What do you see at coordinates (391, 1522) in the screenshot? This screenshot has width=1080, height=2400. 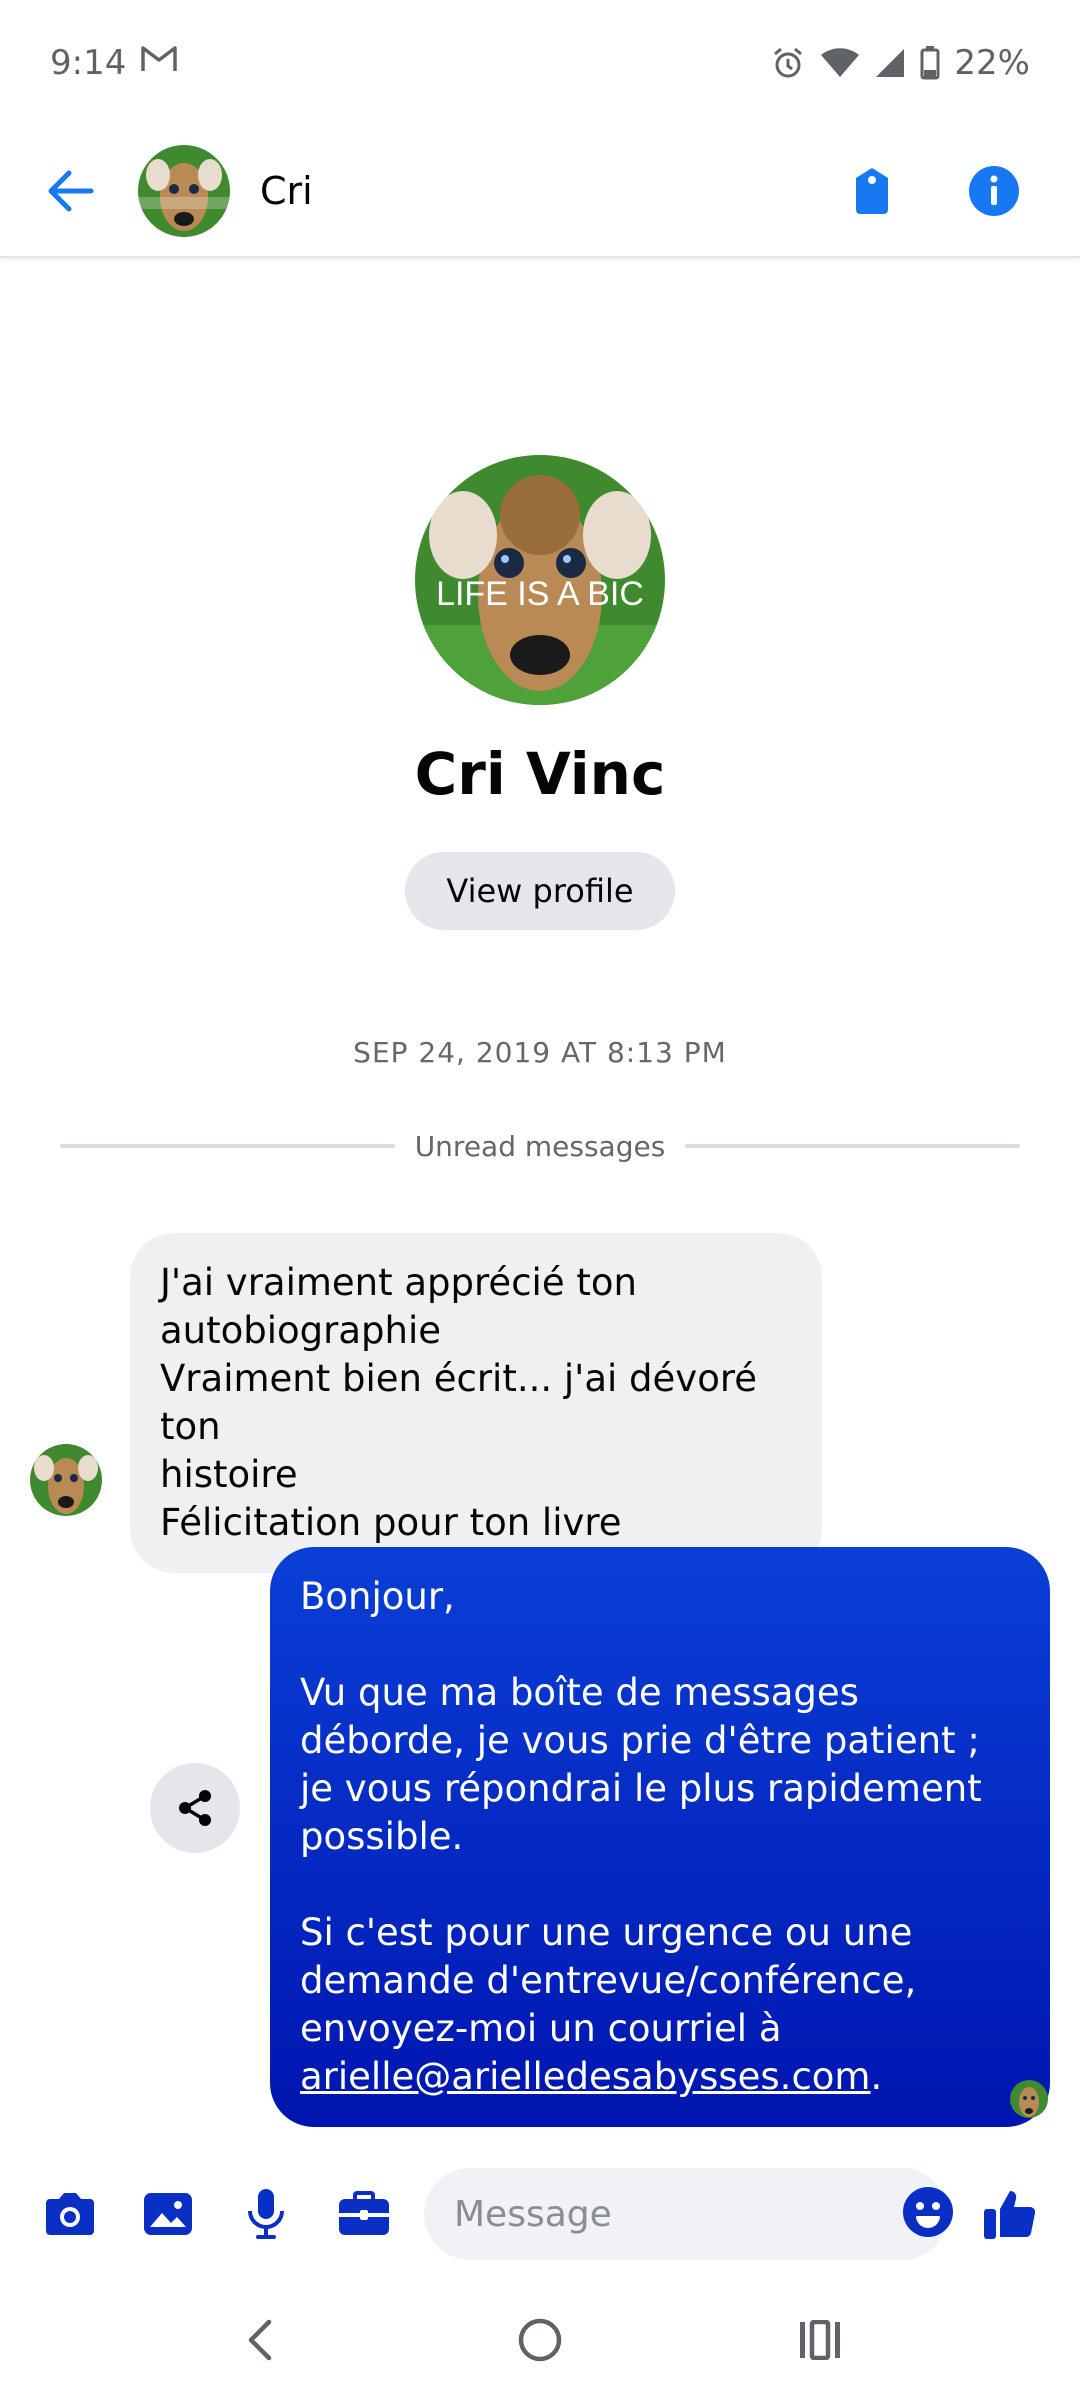 I see `incoming-line-5: Félicitation pour ton livre` at bounding box center [391, 1522].